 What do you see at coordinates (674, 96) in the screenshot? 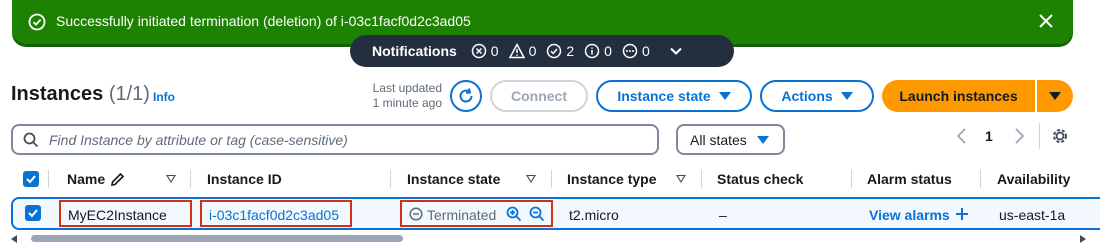
I see `instance-state-button: Instance state` at bounding box center [674, 96].